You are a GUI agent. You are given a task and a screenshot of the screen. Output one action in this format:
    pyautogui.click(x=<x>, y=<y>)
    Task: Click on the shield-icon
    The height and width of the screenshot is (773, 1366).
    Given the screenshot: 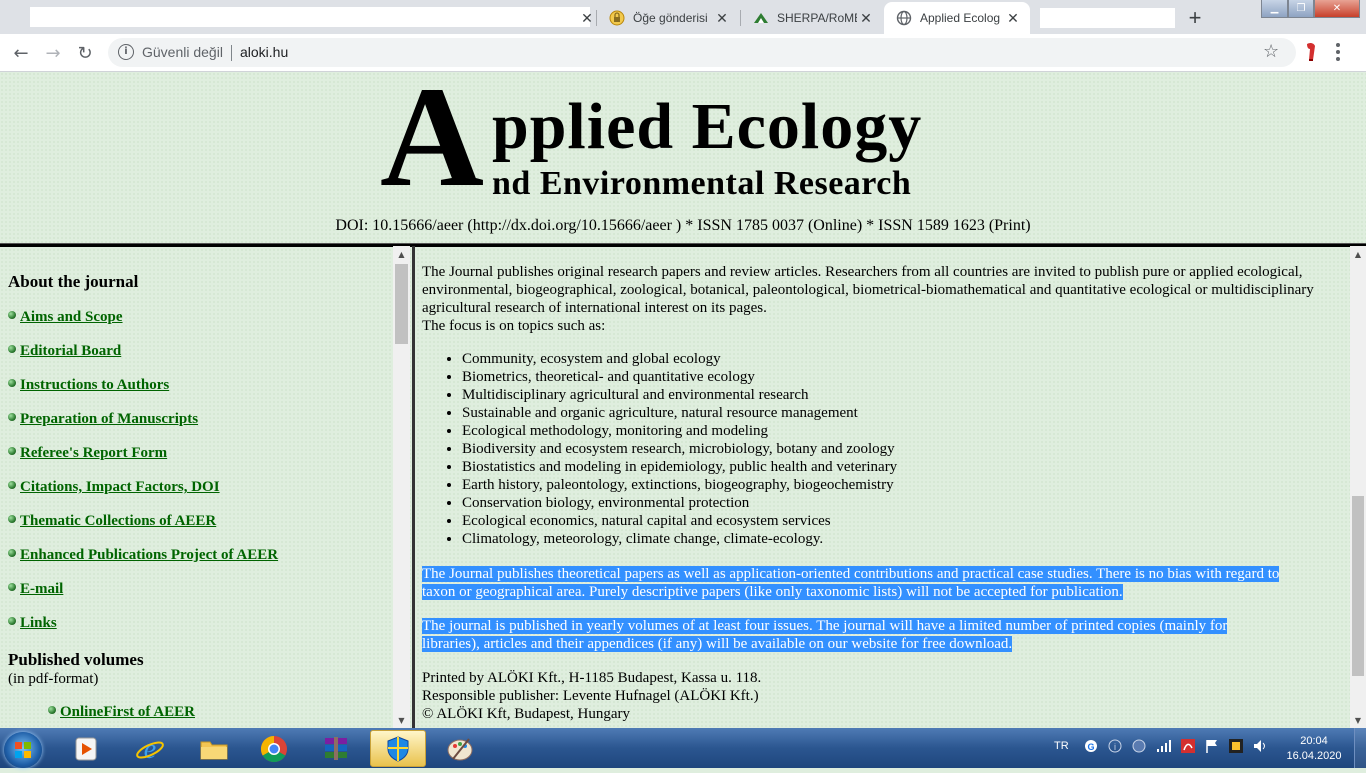 What is the action you would take?
    pyautogui.click(x=398, y=748)
    